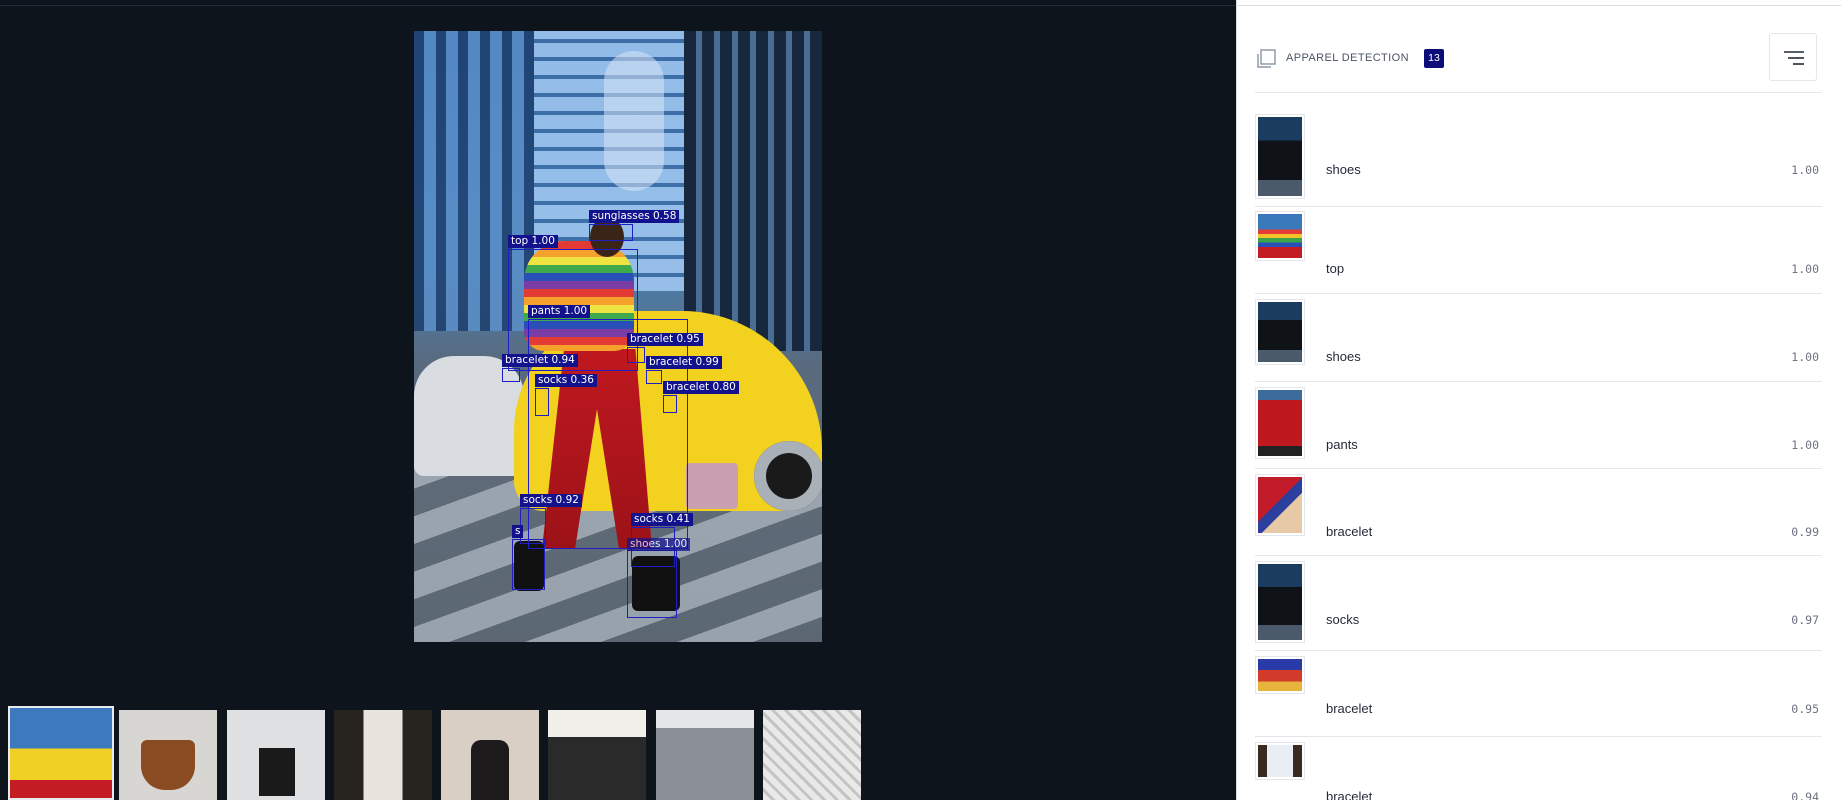  Describe the element at coordinates (684, 362) in the screenshot. I see `detection-label: bracelet 0.99` at that location.